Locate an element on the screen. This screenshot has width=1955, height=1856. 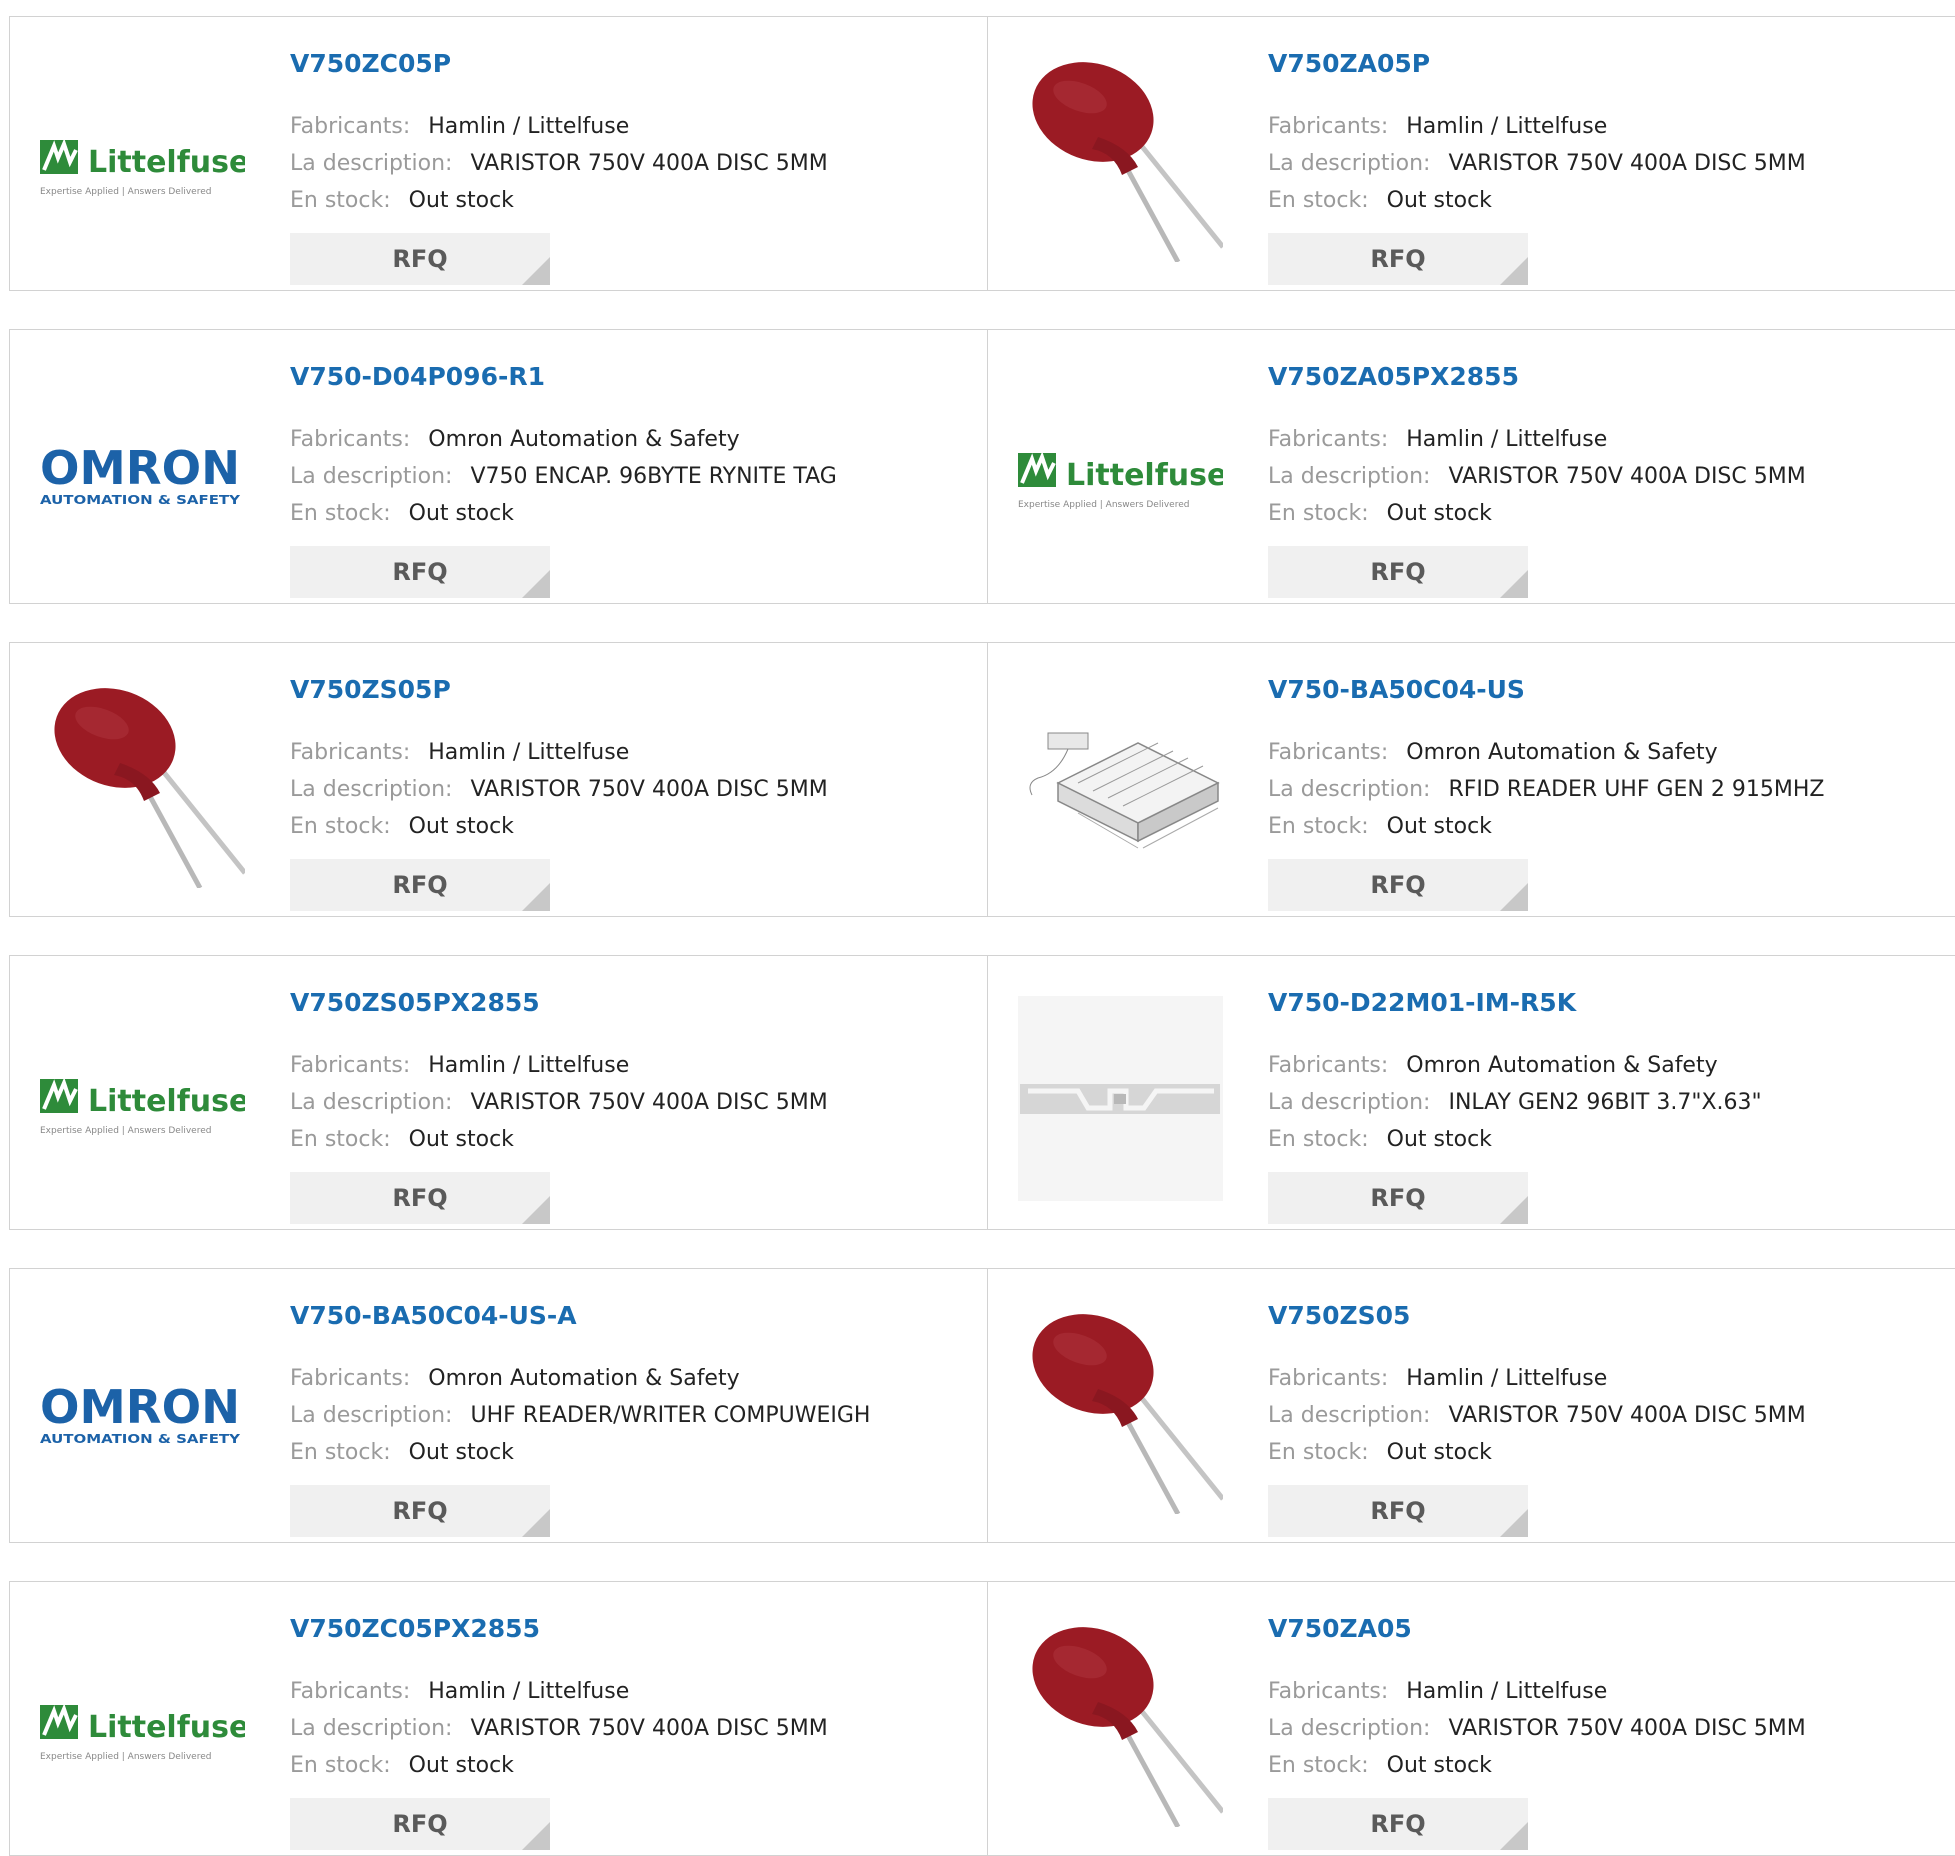
description-value: V750 ENCAP. 96BYTE RYNITE TAG is located at coordinates (653, 476).